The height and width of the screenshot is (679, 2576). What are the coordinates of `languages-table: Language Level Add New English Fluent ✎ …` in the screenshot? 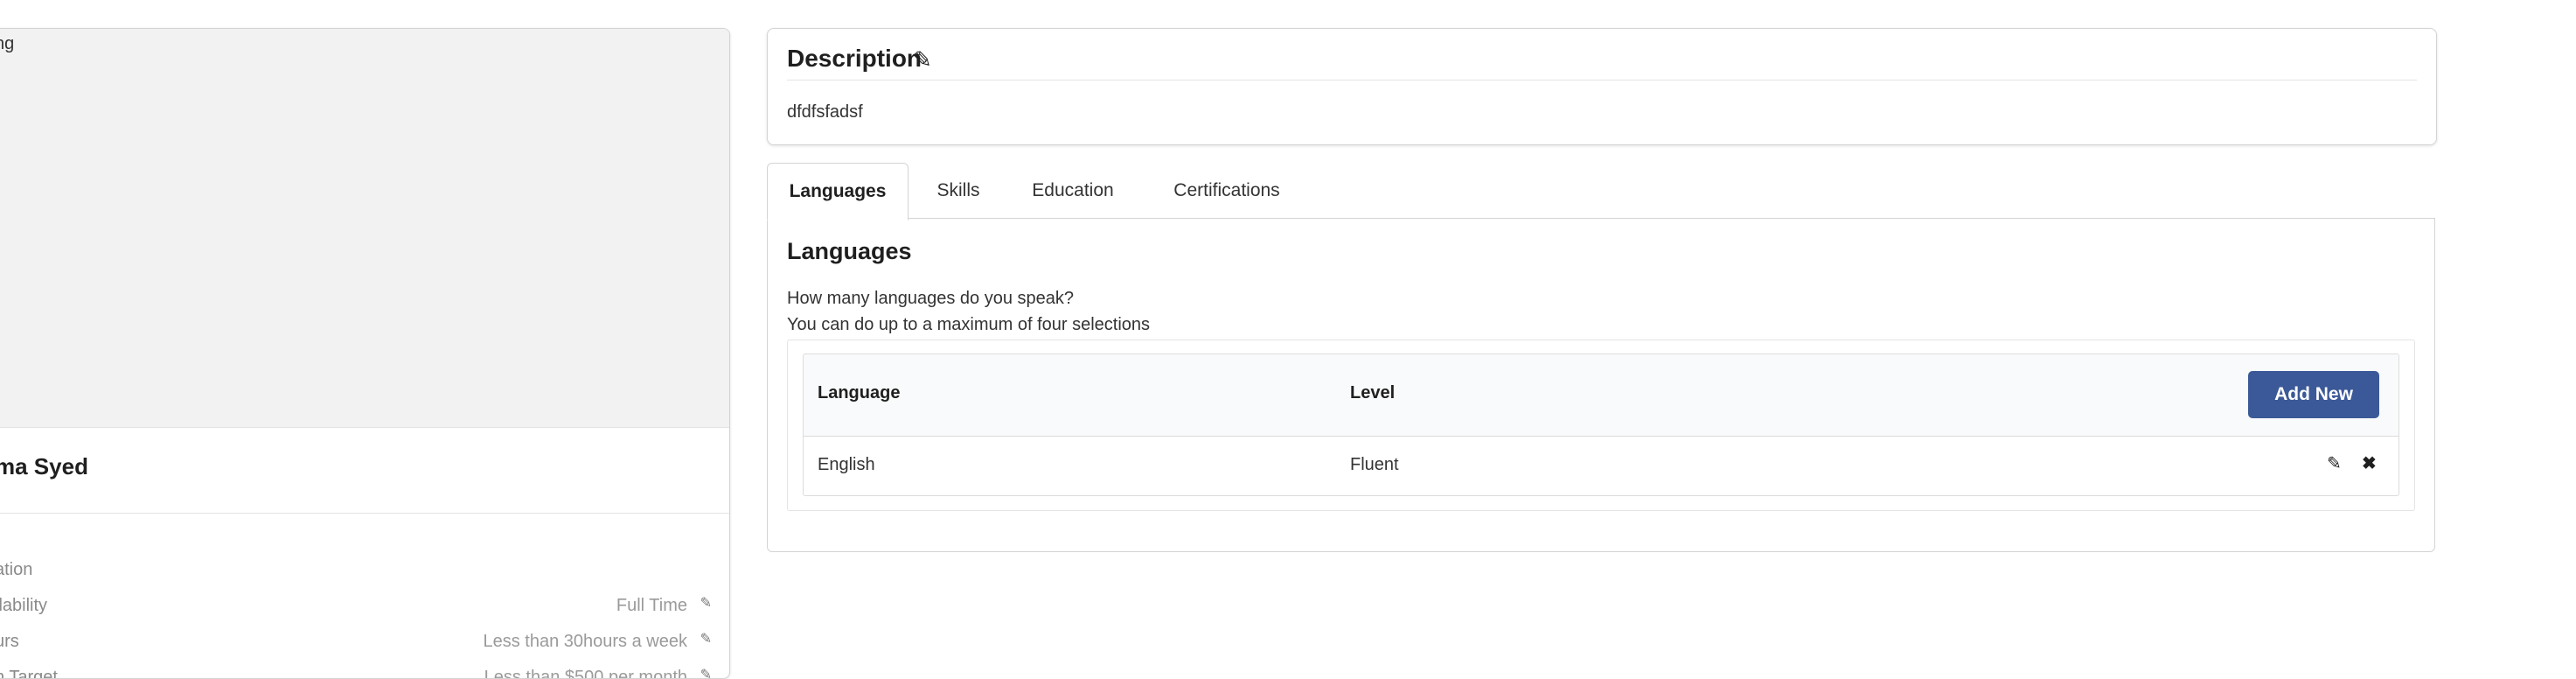 It's located at (1601, 425).